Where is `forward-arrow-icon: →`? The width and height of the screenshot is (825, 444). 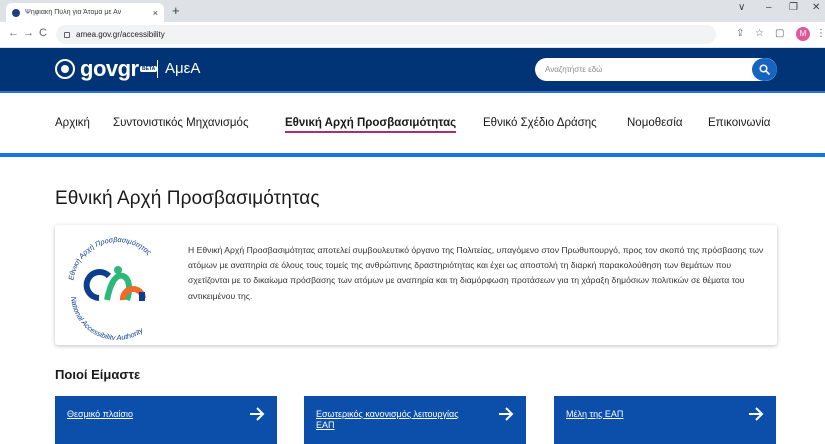 forward-arrow-icon: → is located at coordinates (28, 33).